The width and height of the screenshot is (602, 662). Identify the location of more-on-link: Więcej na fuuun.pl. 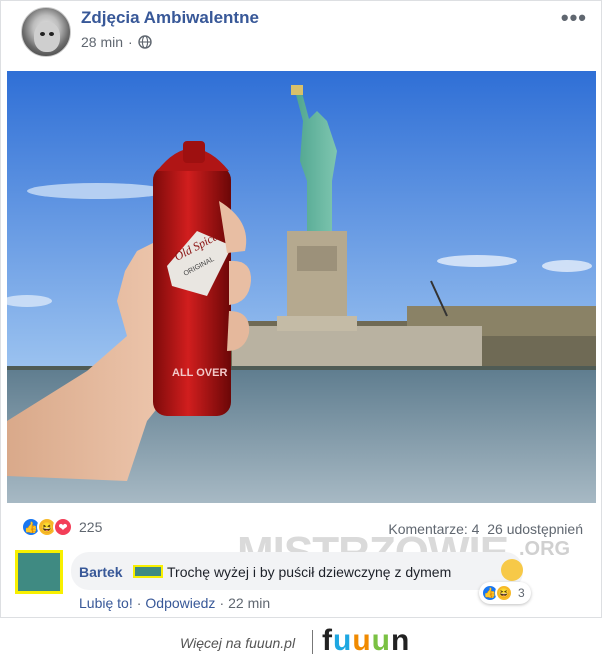
(237, 643).